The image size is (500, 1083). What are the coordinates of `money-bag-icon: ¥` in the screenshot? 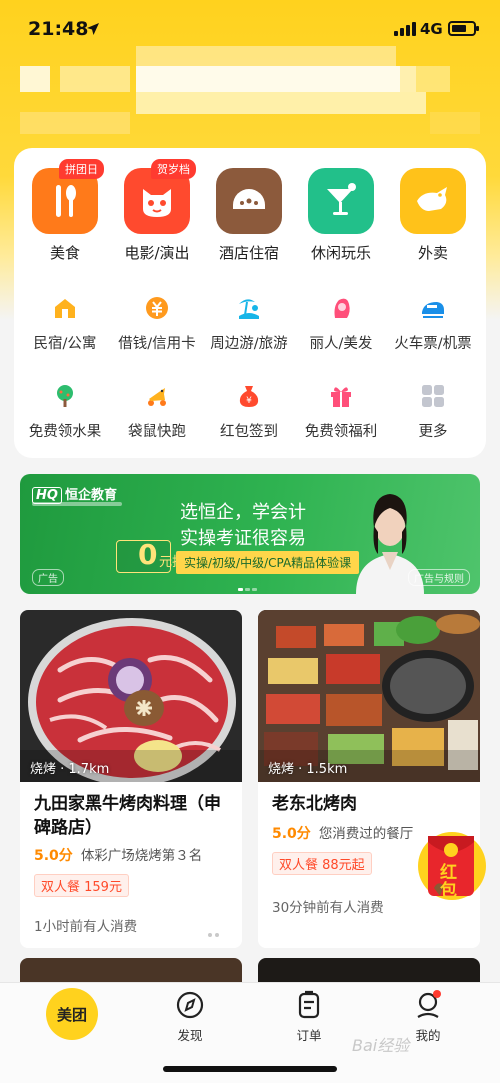 It's located at (249, 396).